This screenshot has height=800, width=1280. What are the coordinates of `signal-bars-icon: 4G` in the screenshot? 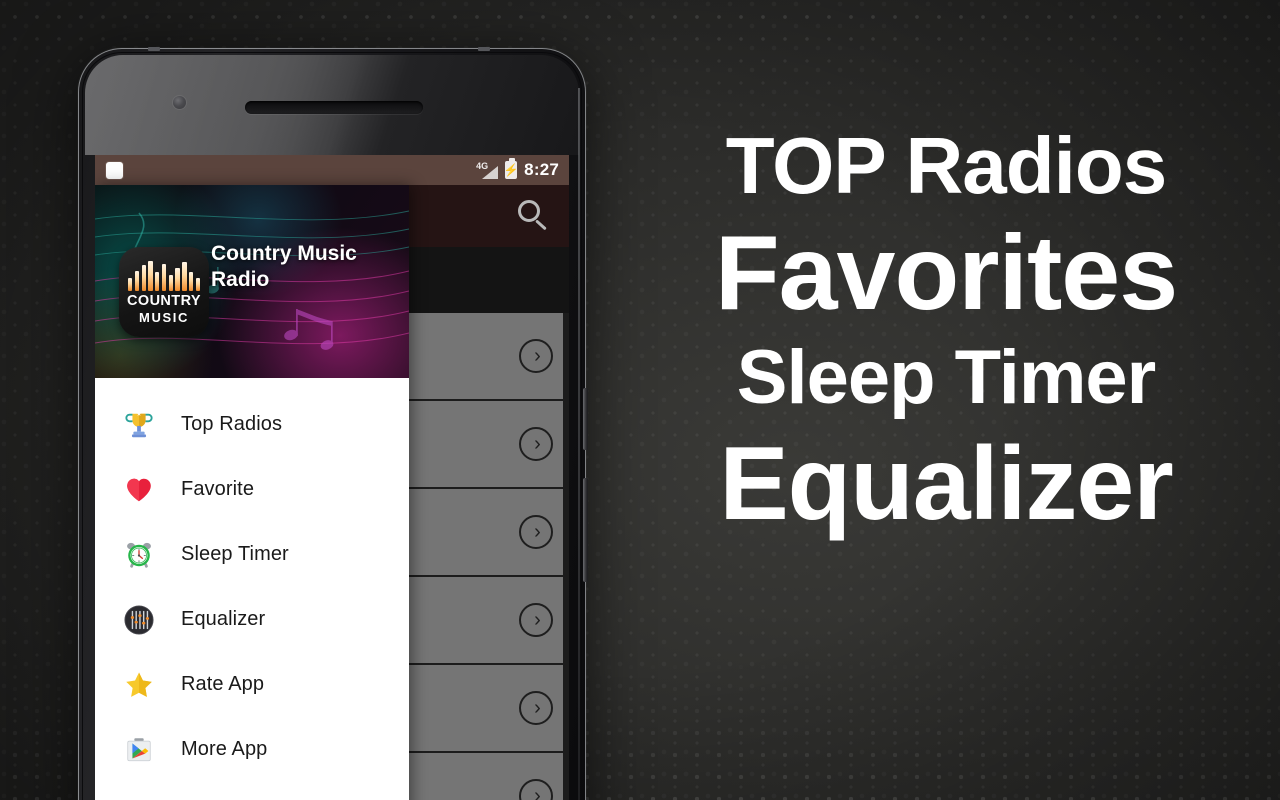 It's located at (487, 169).